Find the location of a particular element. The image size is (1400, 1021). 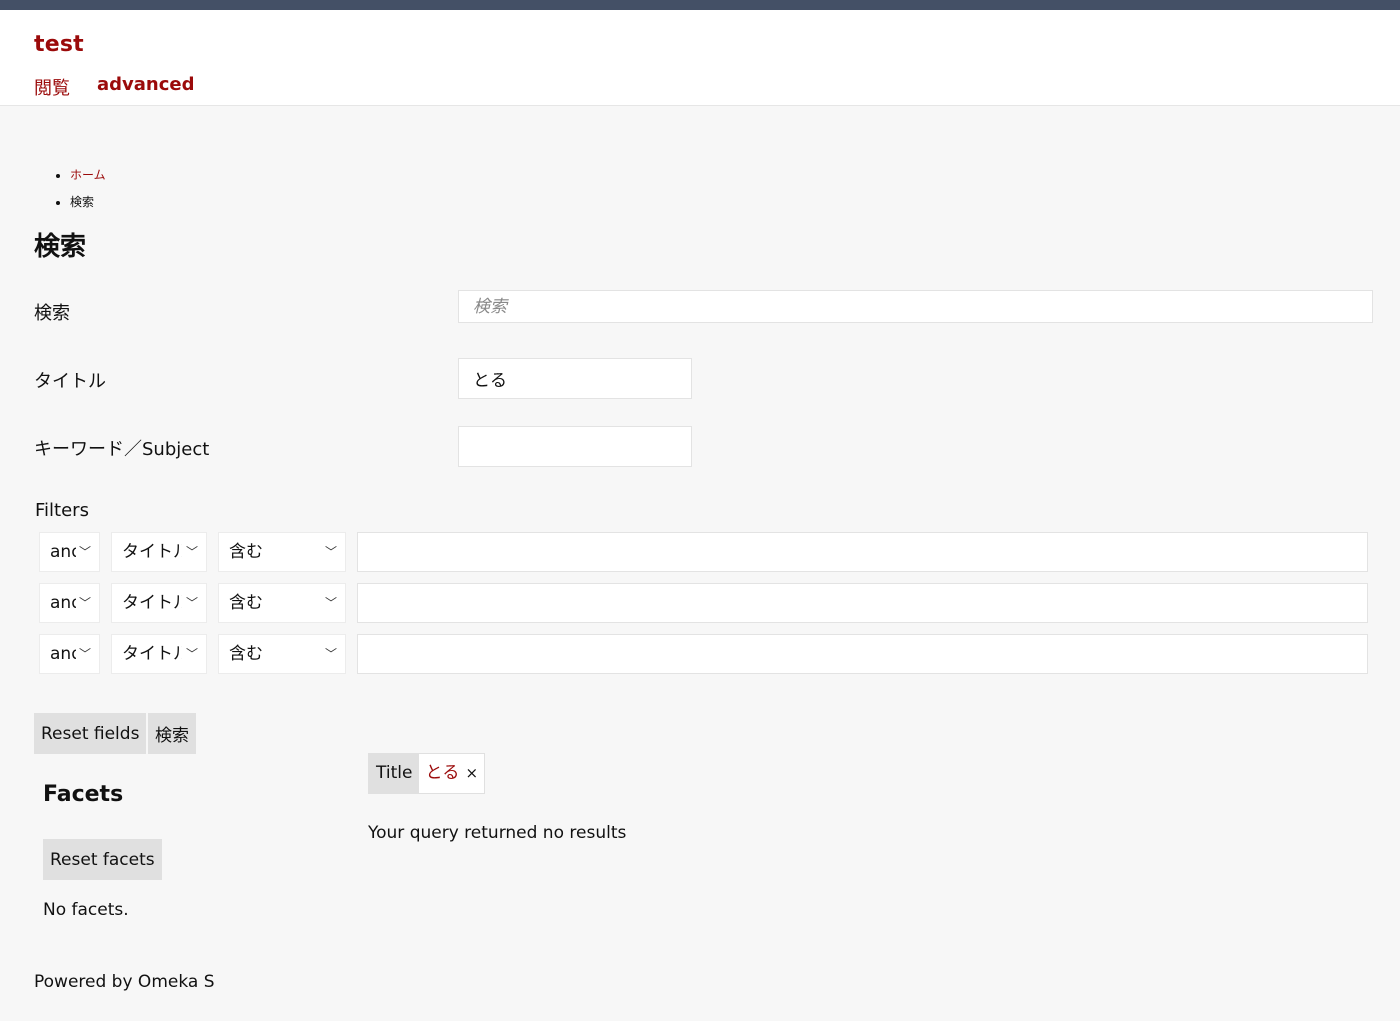

reset-facets-button: Reset facets is located at coordinates (102, 859).